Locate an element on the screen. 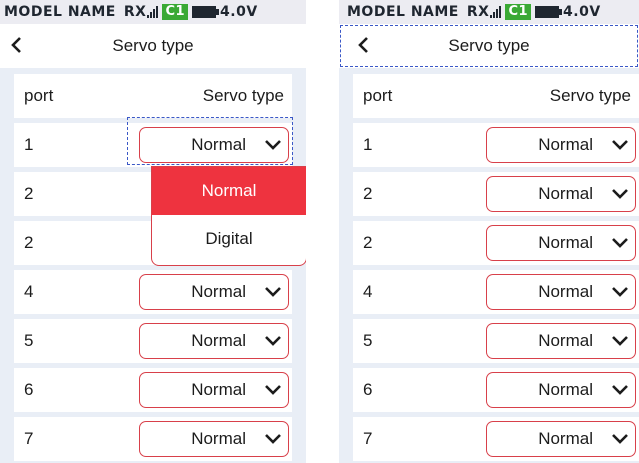  dropdown-option-digital: Digital is located at coordinates (229, 239).